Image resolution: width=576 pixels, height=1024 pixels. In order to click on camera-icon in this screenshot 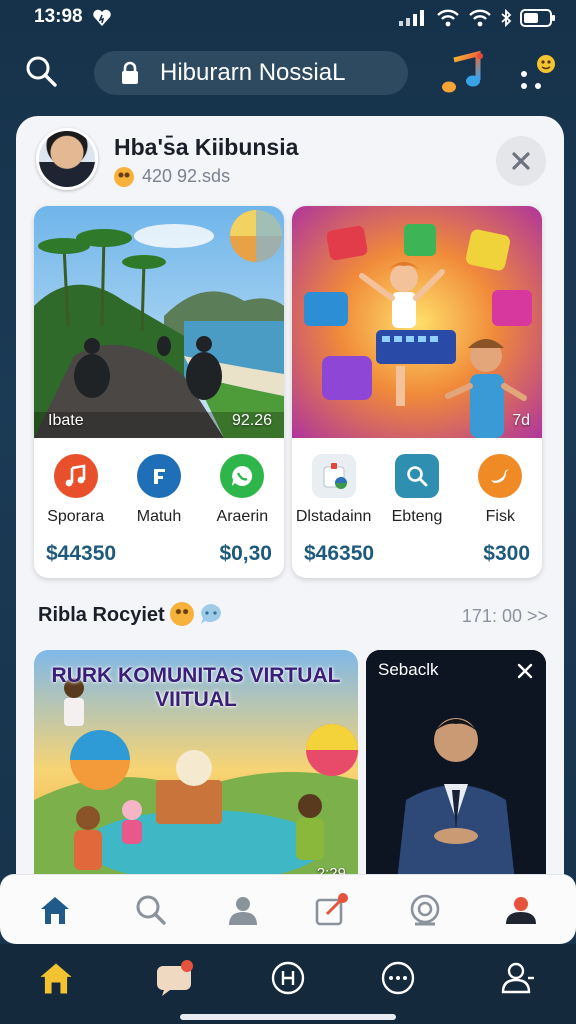, I will do `click(425, 910)`.